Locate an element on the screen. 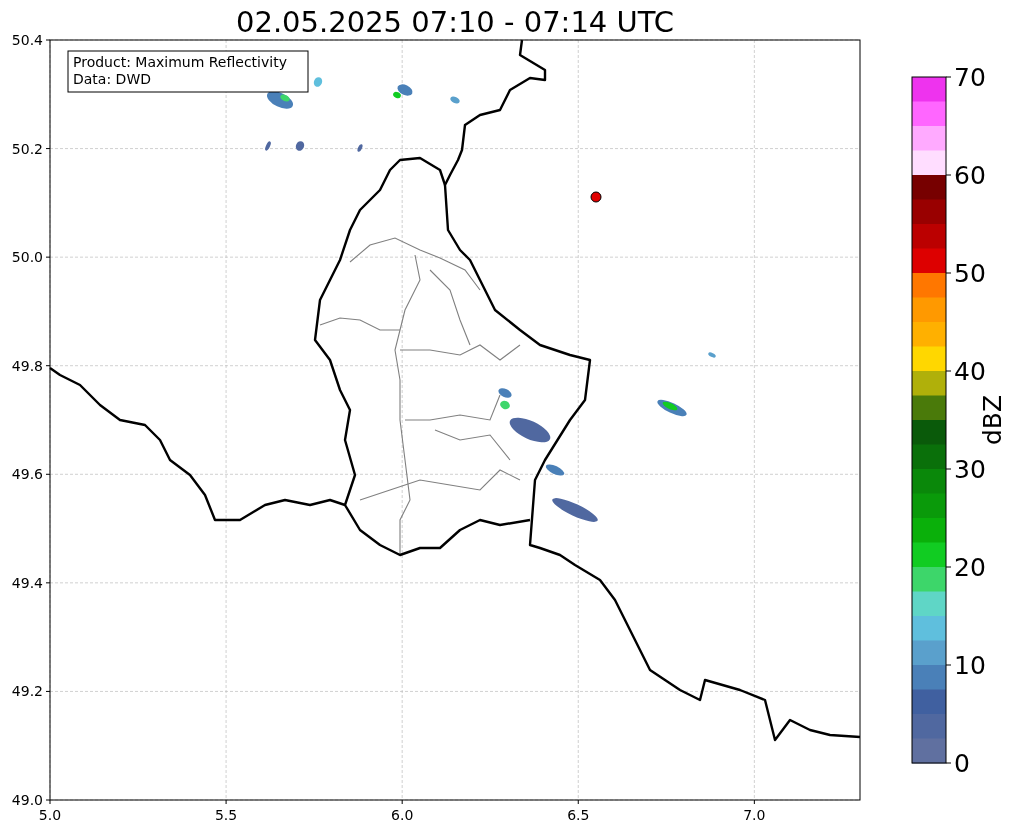  x-tick-label: 5.0 is located at coordinates (50, 815).